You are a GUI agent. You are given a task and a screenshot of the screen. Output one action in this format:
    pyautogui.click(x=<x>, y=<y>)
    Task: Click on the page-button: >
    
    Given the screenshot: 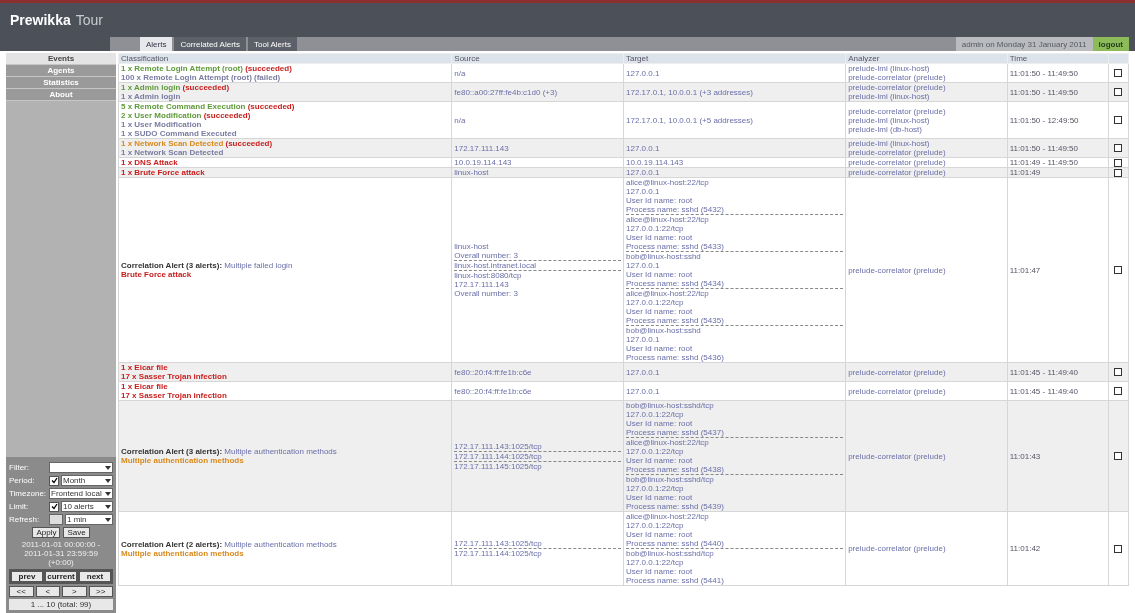 What is the action you would take?
    pyautogui.click(x=74, y=591)
    